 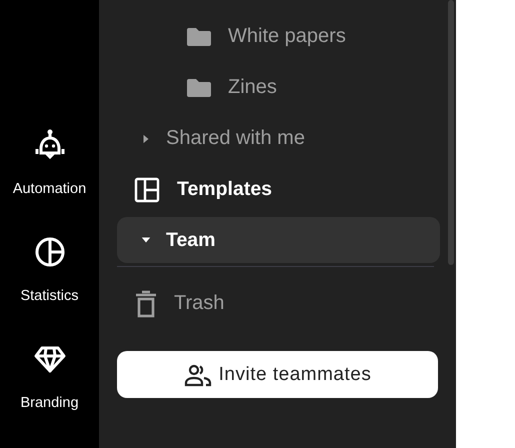 What do you see at coordinates (278, 36) in the screenshot?
I see `nav-item: White papers` at bounding box center [278, 36].